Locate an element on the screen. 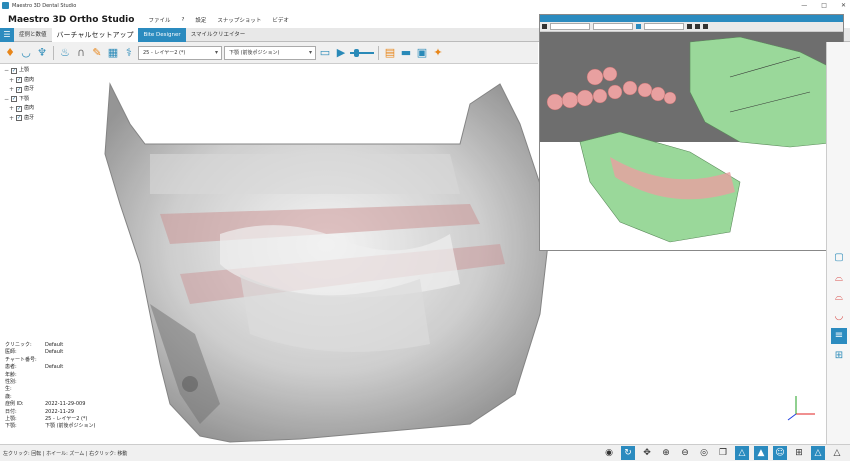 The image size is (850, 461). info-label: 医師: is located at coordinates (11, 352).